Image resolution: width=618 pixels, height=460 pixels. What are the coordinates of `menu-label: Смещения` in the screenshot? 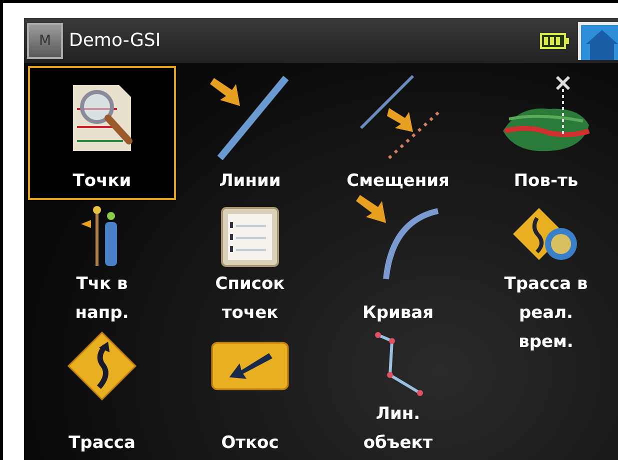 It's located at (398, 181).